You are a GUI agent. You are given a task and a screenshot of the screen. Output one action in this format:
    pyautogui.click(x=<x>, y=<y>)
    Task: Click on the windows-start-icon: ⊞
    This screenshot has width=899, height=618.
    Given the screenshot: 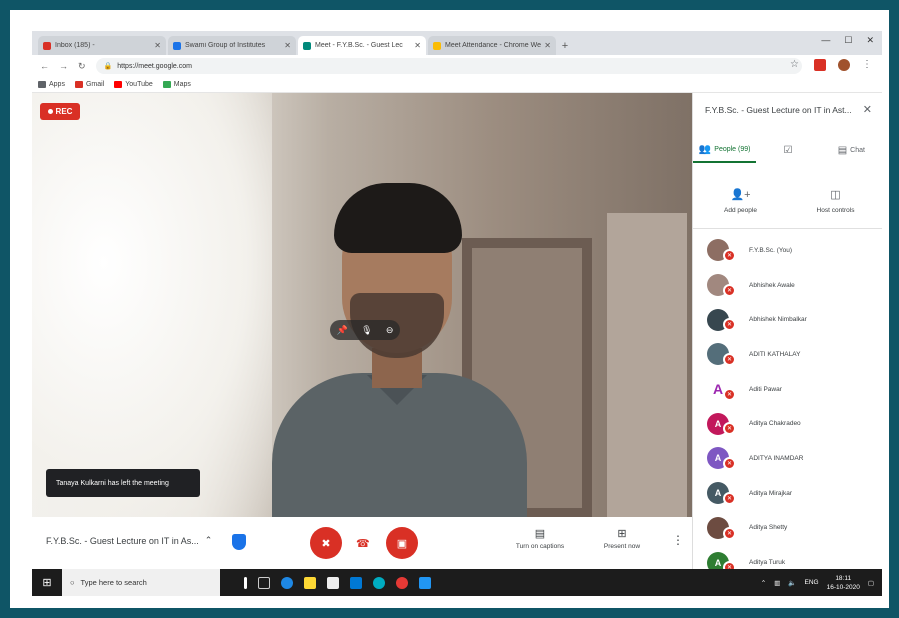 What is the action you would take?
    pyautogui.click(x=47, y=582)
    